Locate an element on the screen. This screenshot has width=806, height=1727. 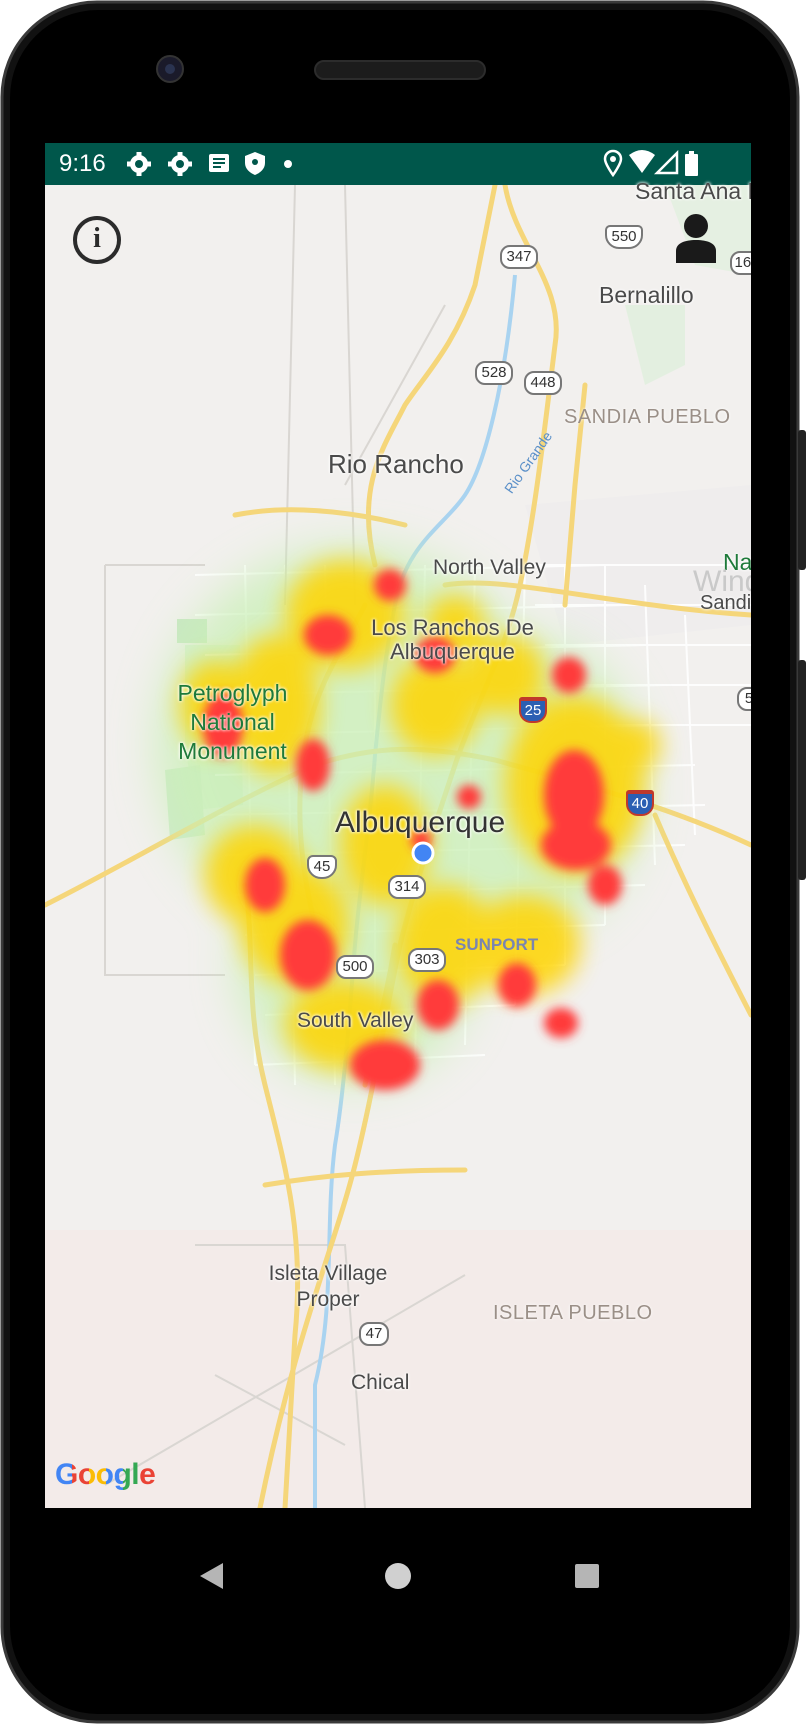
route-shield-303: 303 is located at coordinates (427, 960).